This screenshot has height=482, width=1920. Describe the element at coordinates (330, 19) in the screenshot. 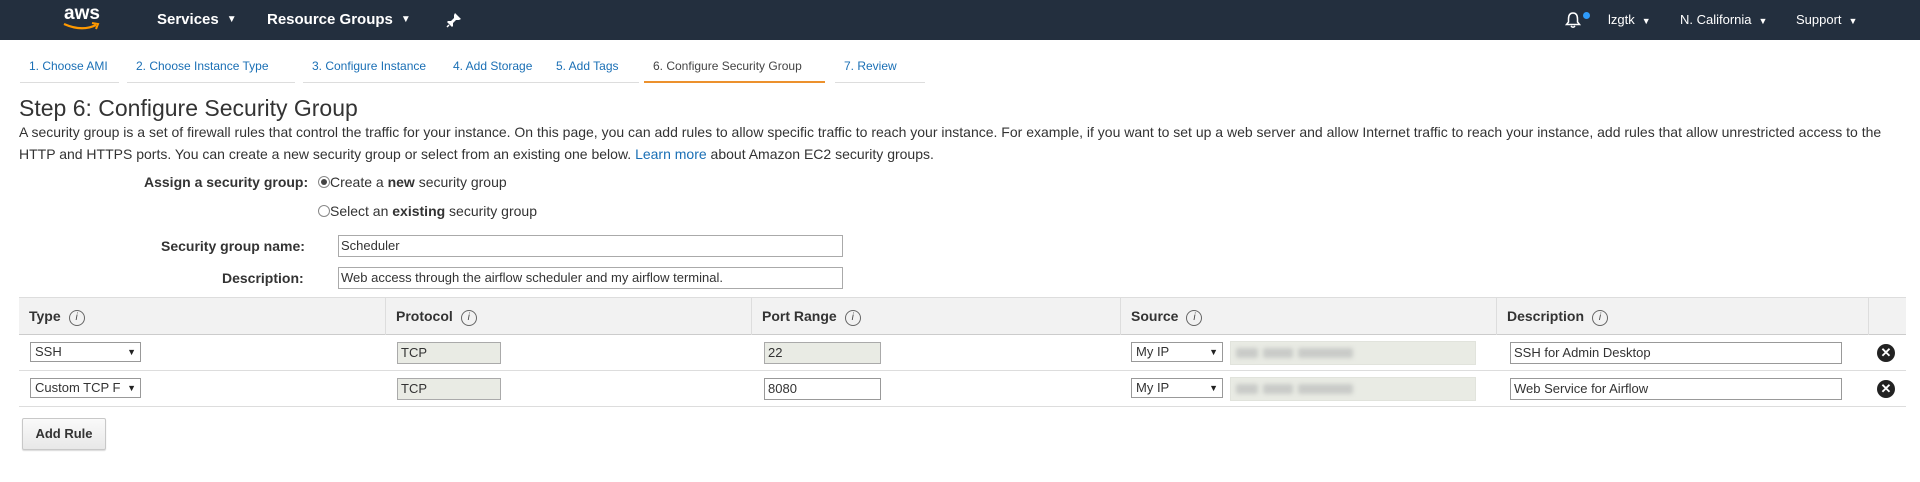

I see `resource-groups-label: Resource Groups` at that location.